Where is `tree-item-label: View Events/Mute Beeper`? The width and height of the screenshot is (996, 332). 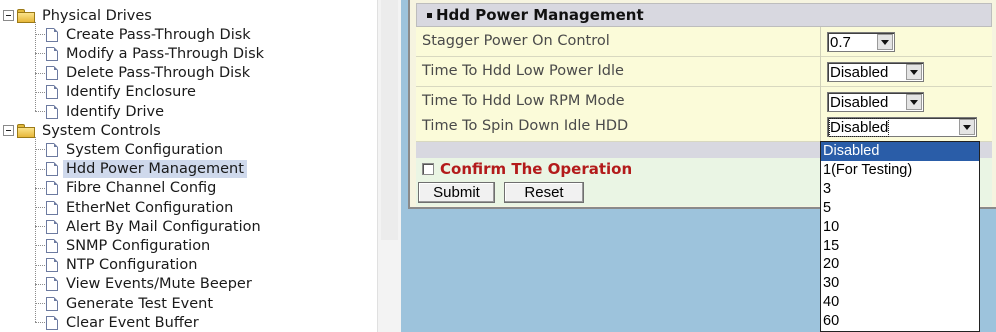 tree-item-label: View Events/Mute Beeper is located at coordinates (159, 284).